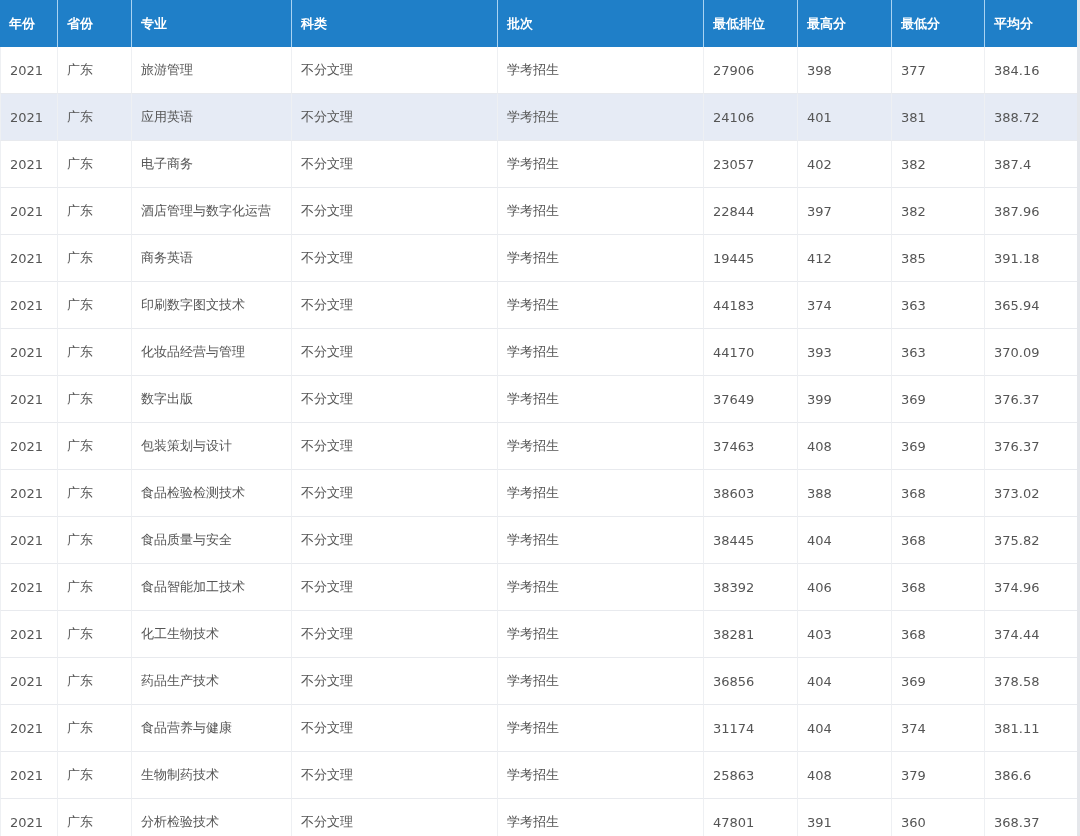 The image size is (1080, 836). What do you see at coordinates (1030, 23) in the screenshot?
I see `column-header: 平均分` at bounding box center [1030, 23].